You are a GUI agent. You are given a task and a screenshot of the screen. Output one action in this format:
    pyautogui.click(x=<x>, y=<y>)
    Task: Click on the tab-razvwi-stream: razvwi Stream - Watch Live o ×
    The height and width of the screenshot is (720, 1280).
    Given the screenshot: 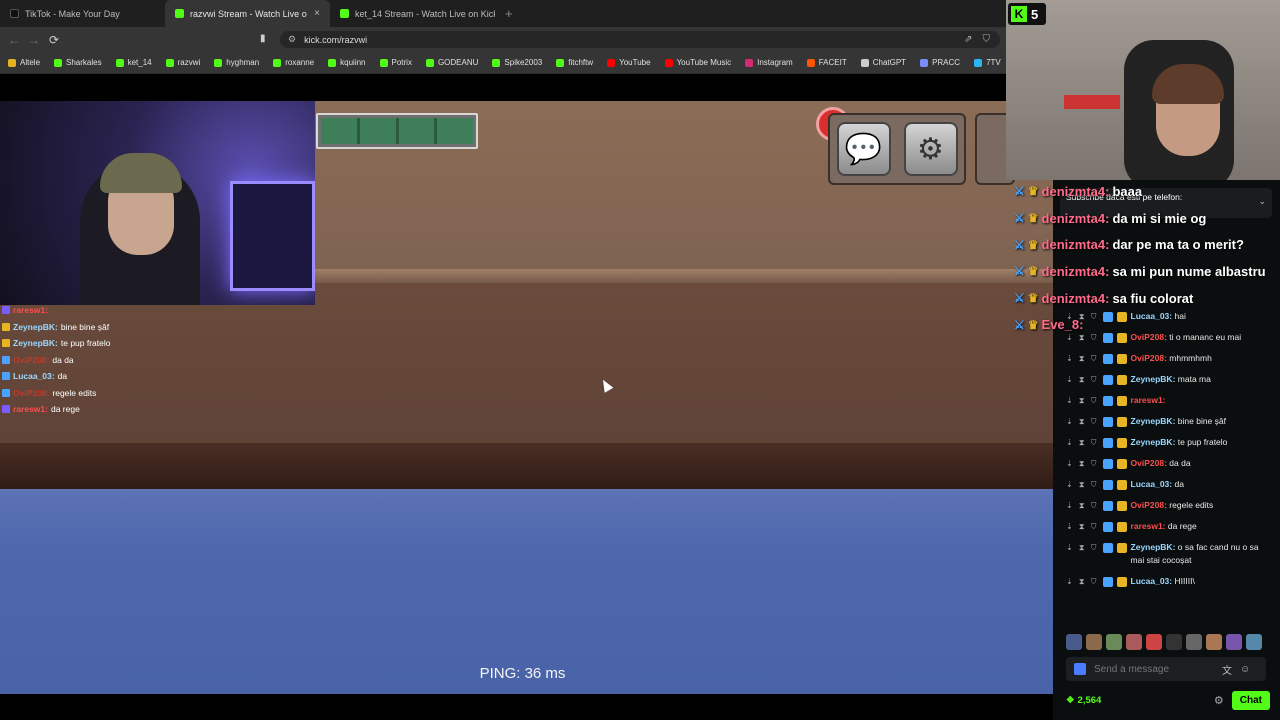 What is the action you would take?
    pyautogui.click(x=247, y=13)
    